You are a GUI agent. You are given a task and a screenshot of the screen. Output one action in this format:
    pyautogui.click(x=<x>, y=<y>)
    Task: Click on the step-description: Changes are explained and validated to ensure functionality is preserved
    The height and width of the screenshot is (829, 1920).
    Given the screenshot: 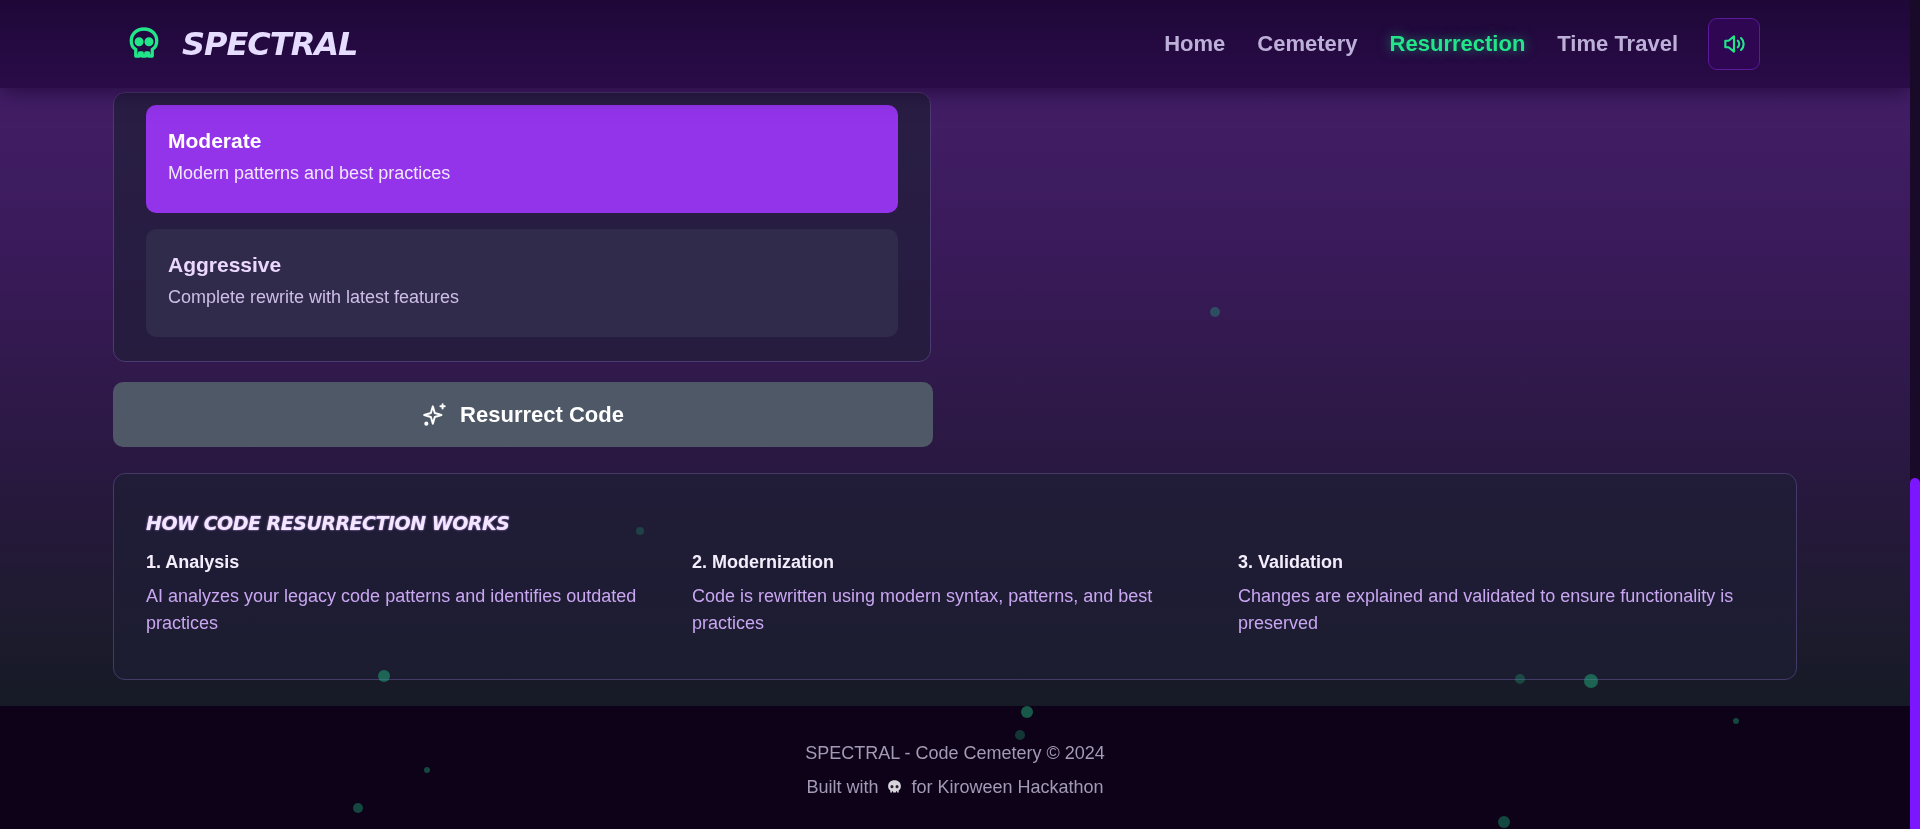 What is the action you would take?
    pyautogui.click(x=1486, y=610)
    